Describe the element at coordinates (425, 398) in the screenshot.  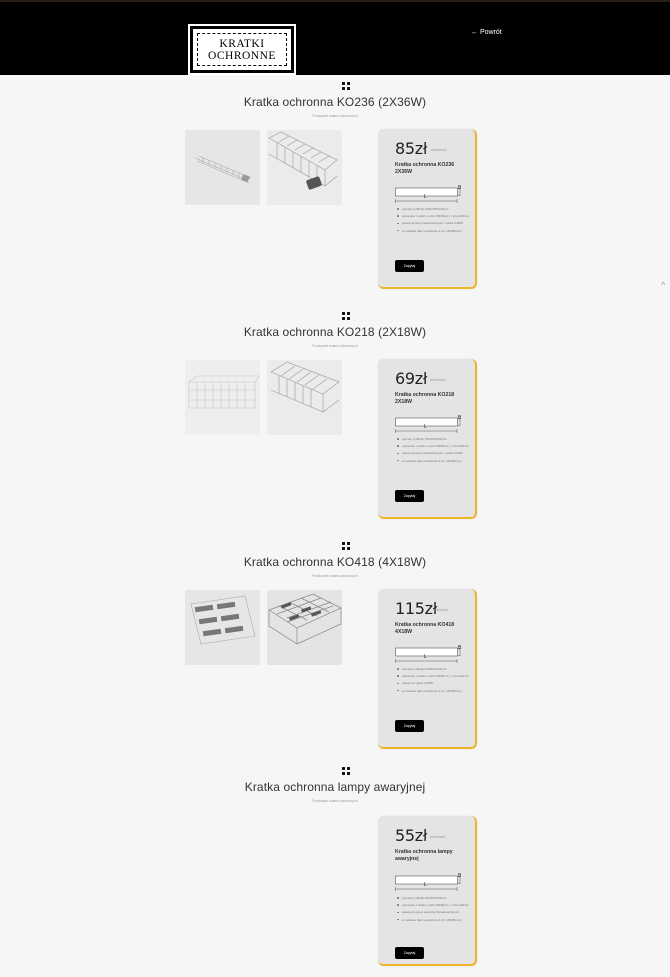
I see `card-product-name: Kratka ochronna KO218 2X18W` at that location.